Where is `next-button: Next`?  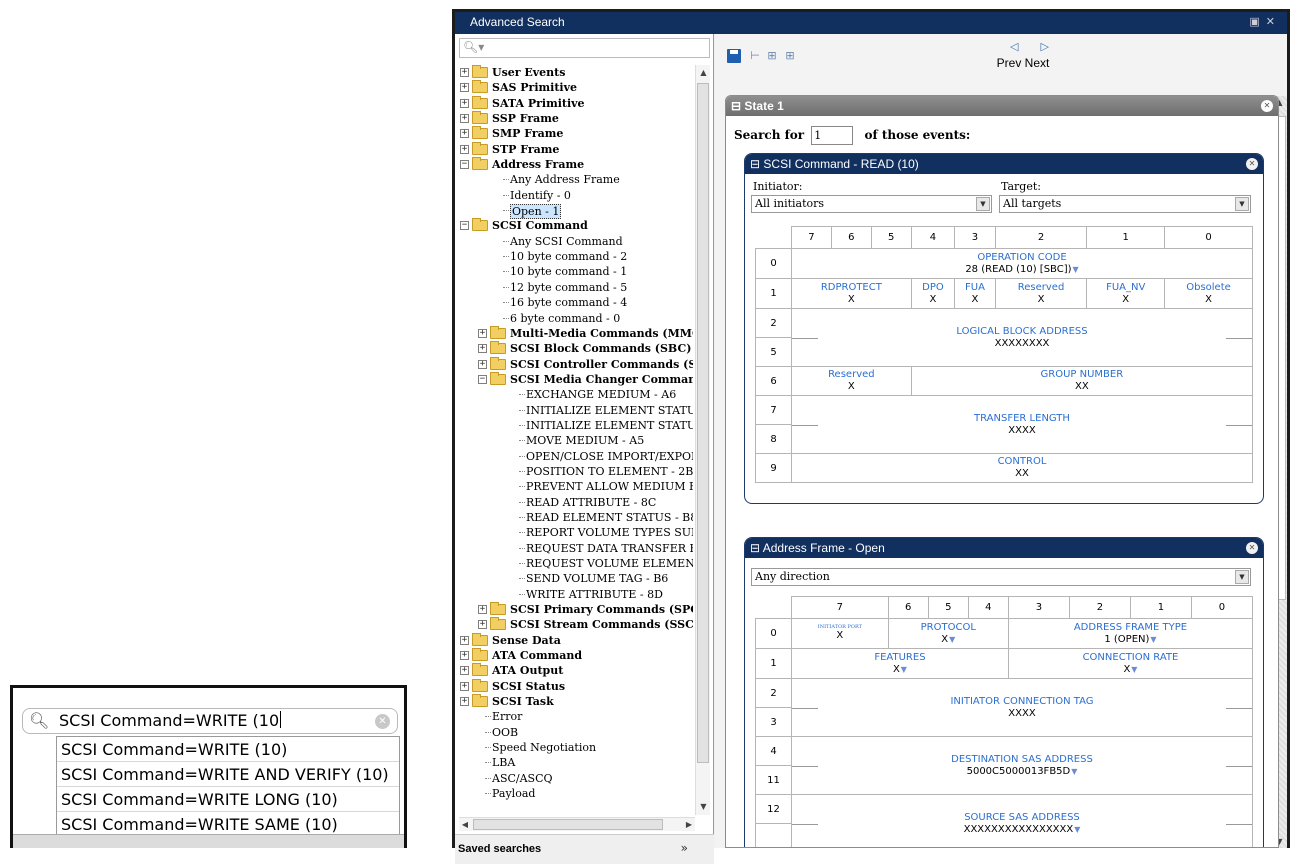 next-button: Next is located at coordinates (1037, 63).